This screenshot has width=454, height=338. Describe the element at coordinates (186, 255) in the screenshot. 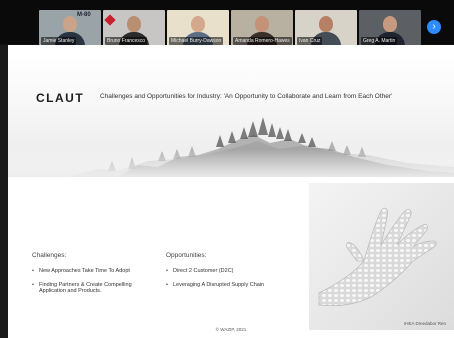

I see `opportunities-heading: Opportunities:` at that location.